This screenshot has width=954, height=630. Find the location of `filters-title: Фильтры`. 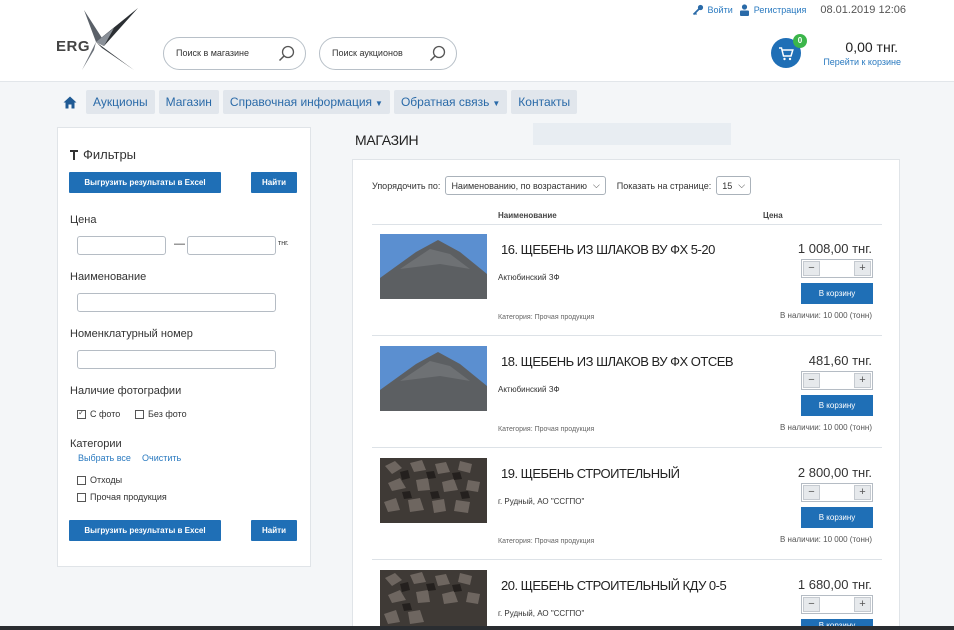

filters-title: Фильтры is located at coordinates (103, 154).